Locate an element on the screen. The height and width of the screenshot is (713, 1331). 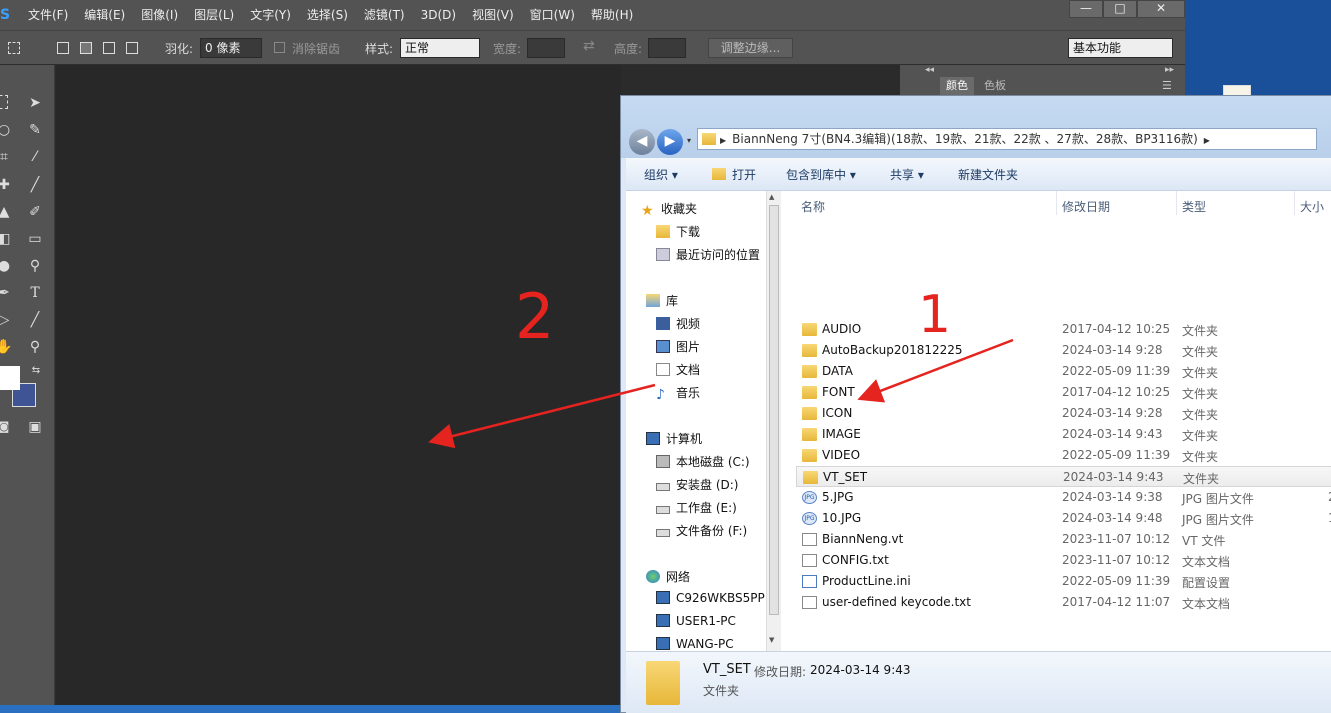
annotation-arrow-file is located at coordinates (935, 370).